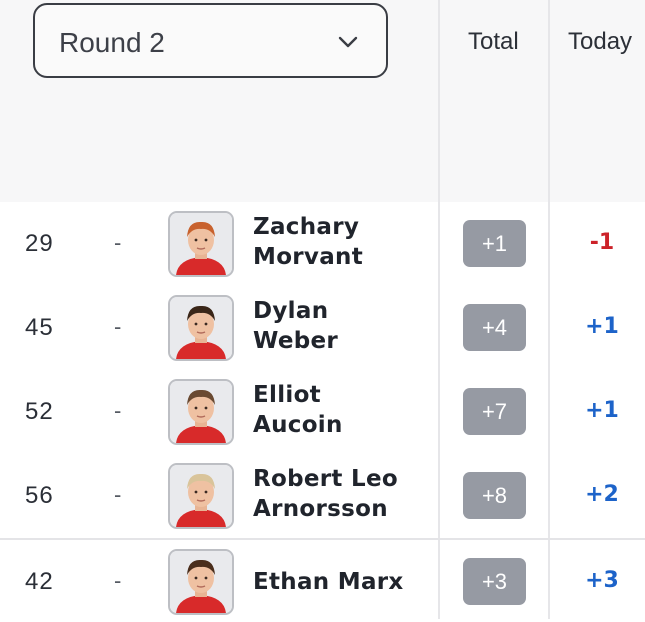  I want to click on today-score: +2, so click(602, 494).